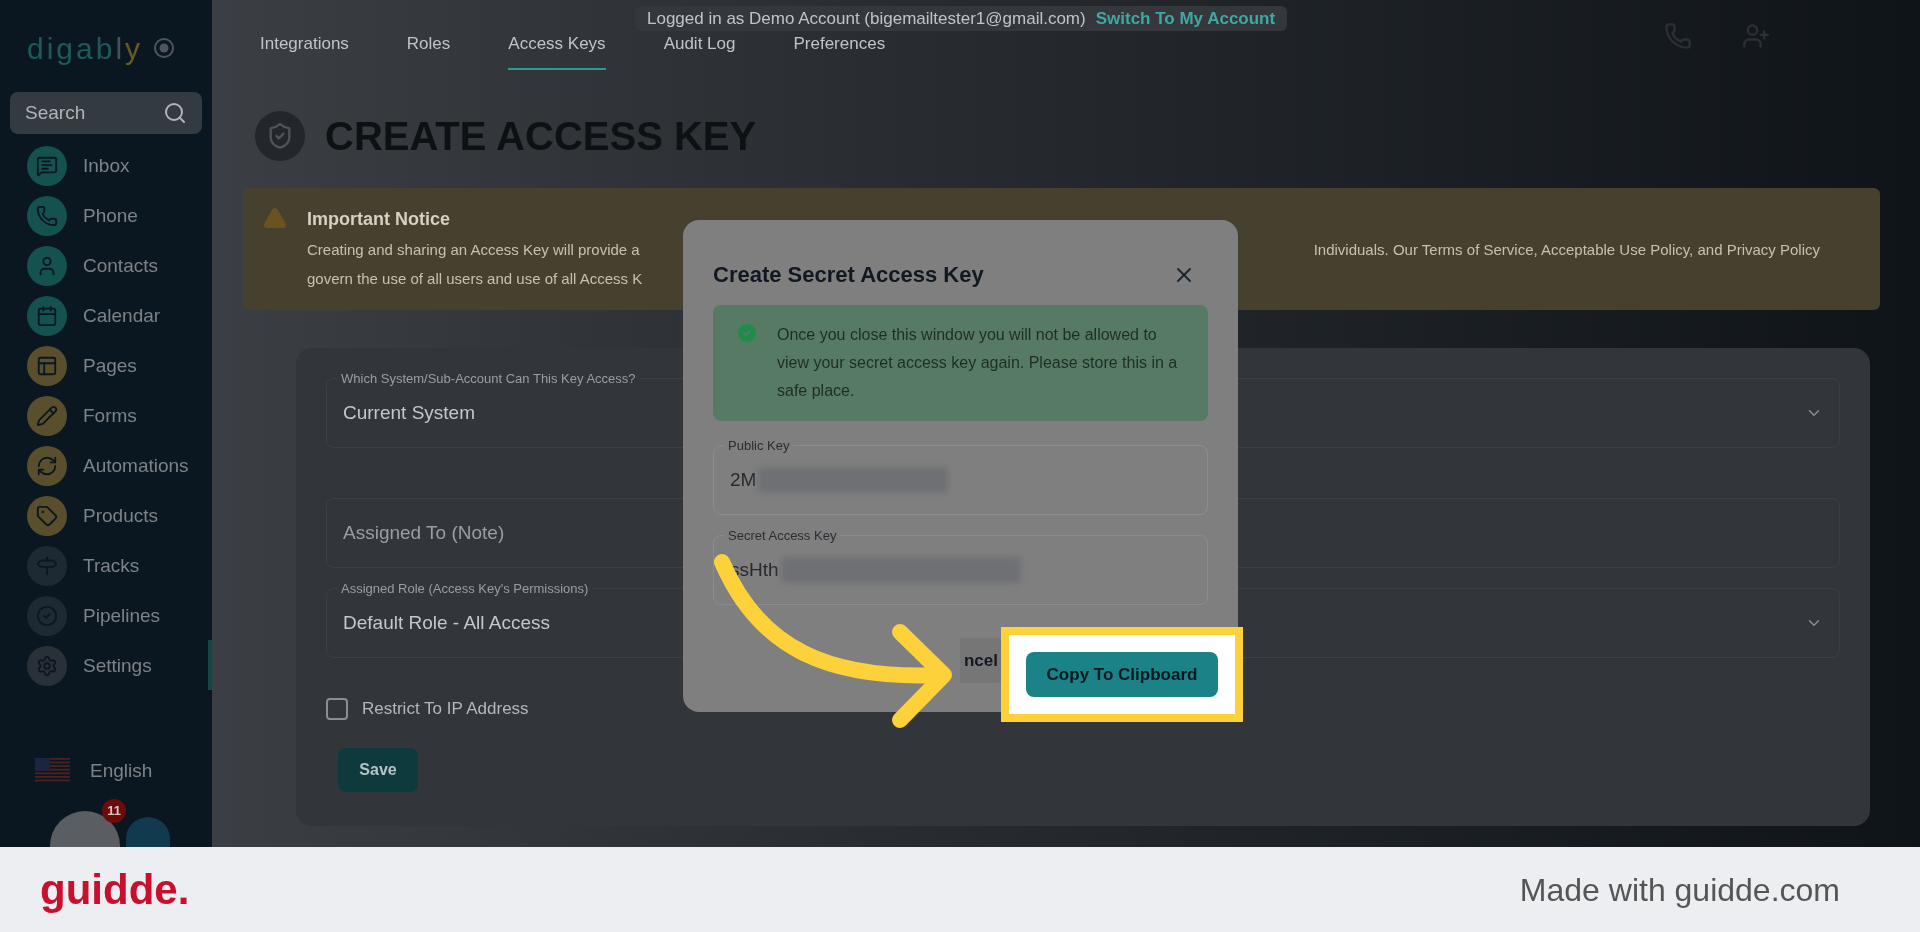 The image size is (1920, 932). Describe the element at coordinates (85, 48) in the screenshot. I see `logo: digably` at that location.